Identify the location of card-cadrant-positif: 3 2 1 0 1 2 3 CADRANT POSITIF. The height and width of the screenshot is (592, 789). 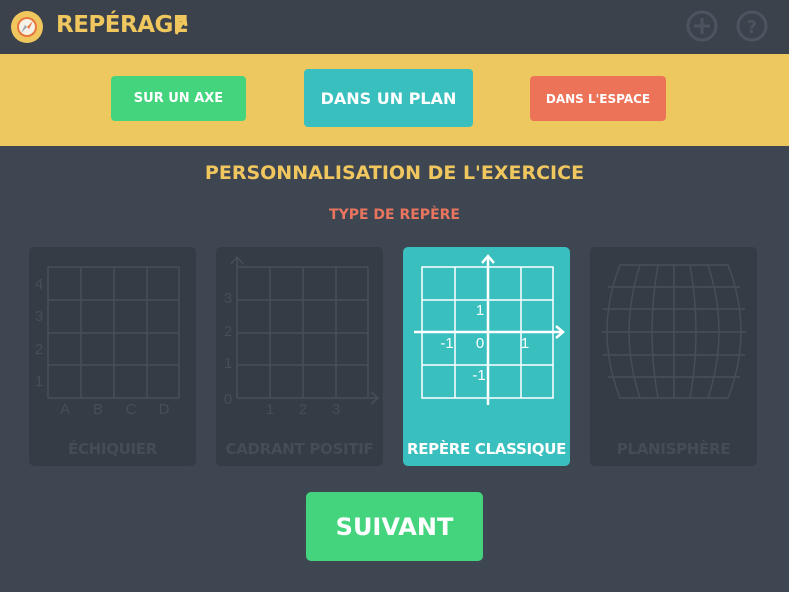
(299, 356).